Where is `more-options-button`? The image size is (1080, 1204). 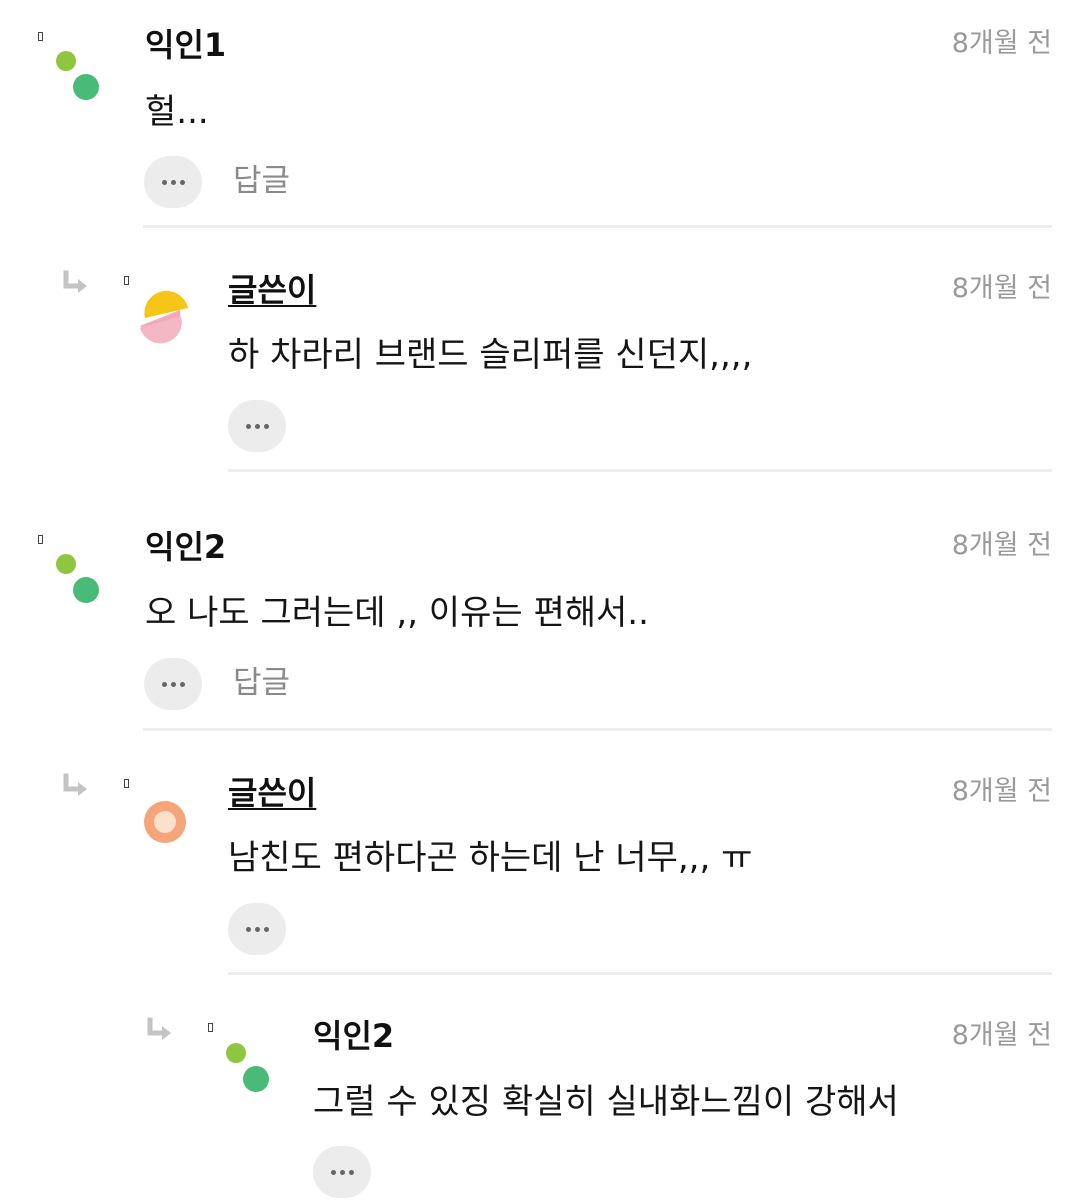 more-options-button is located at coordinates (342, 1172).